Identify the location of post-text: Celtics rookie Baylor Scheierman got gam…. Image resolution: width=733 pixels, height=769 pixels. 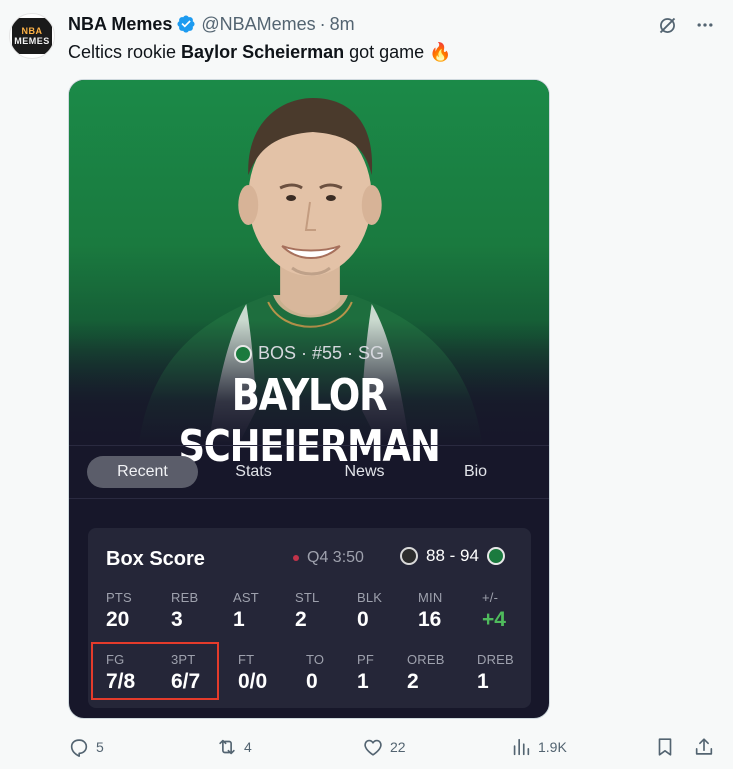
(260, 52).